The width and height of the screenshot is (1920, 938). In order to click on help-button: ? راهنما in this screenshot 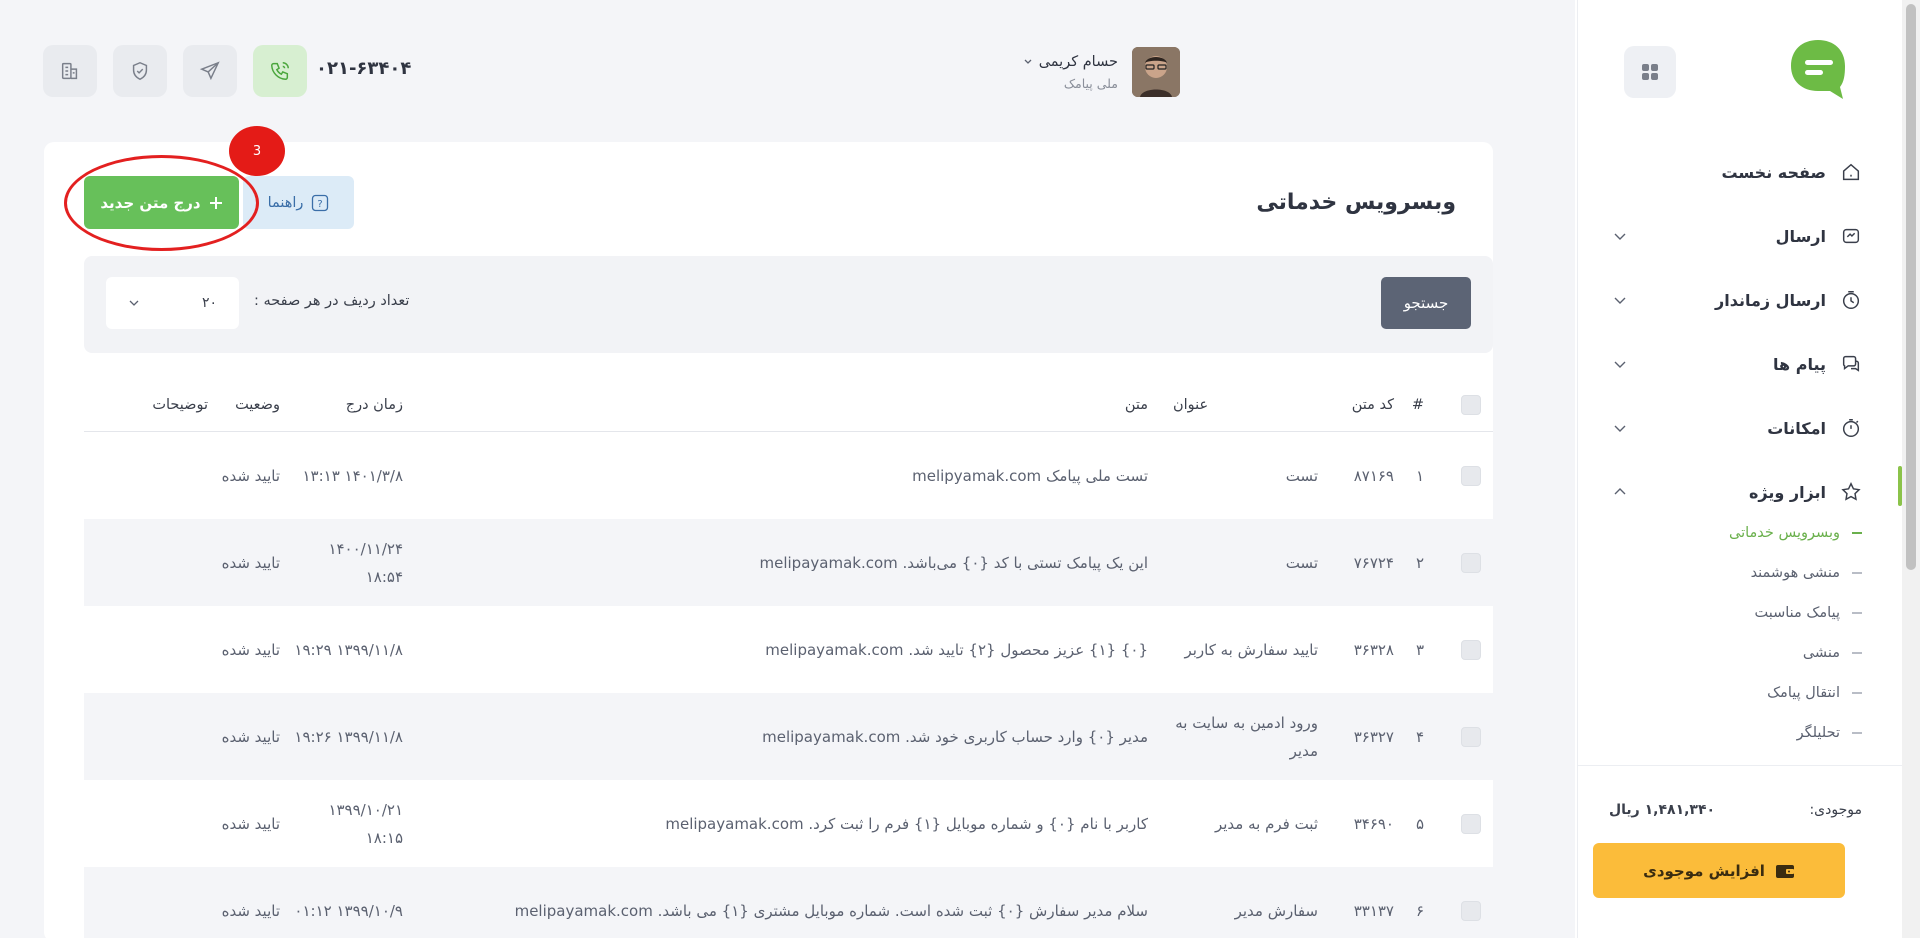, I will do `click(298, 202)`.